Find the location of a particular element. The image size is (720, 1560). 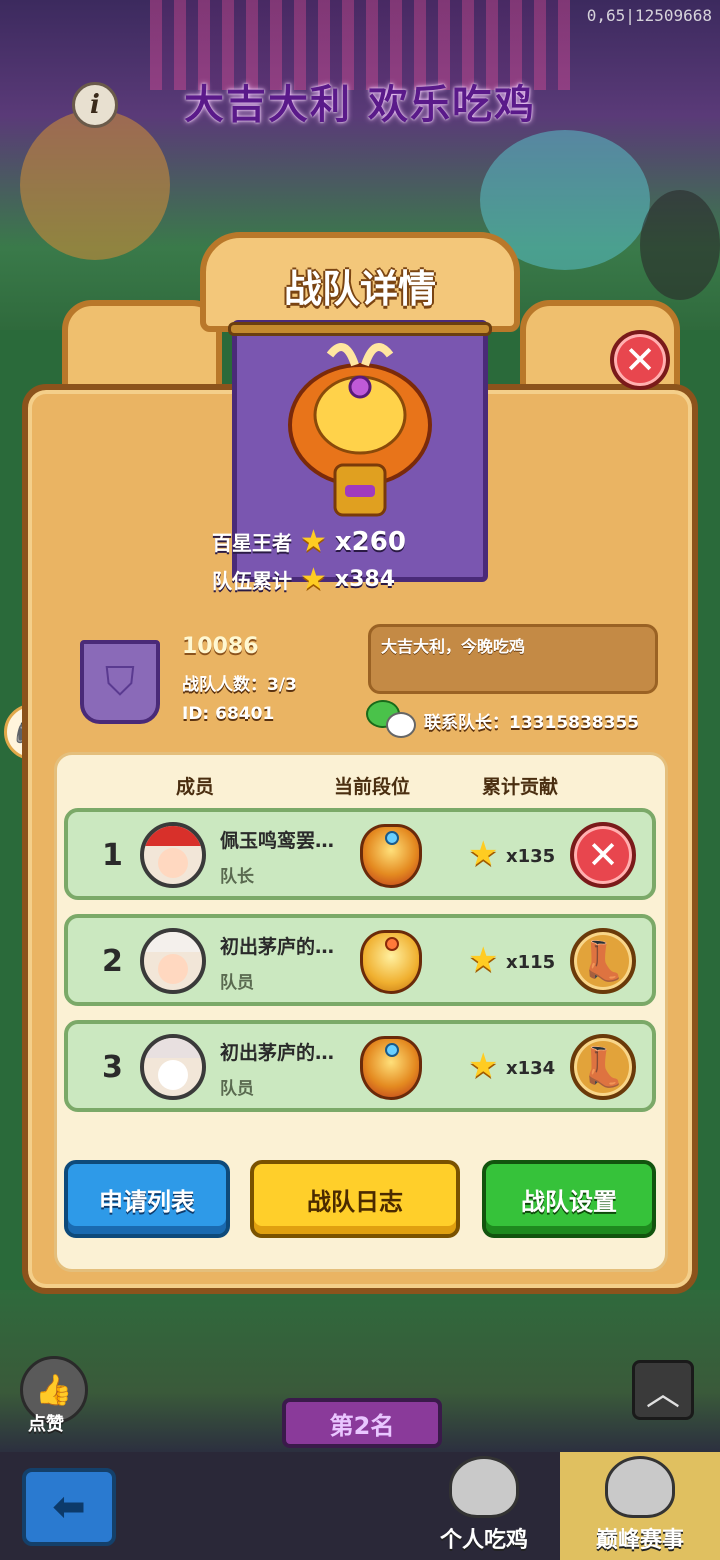

tab-championship-avatar is located at coordinates (640, 1487).